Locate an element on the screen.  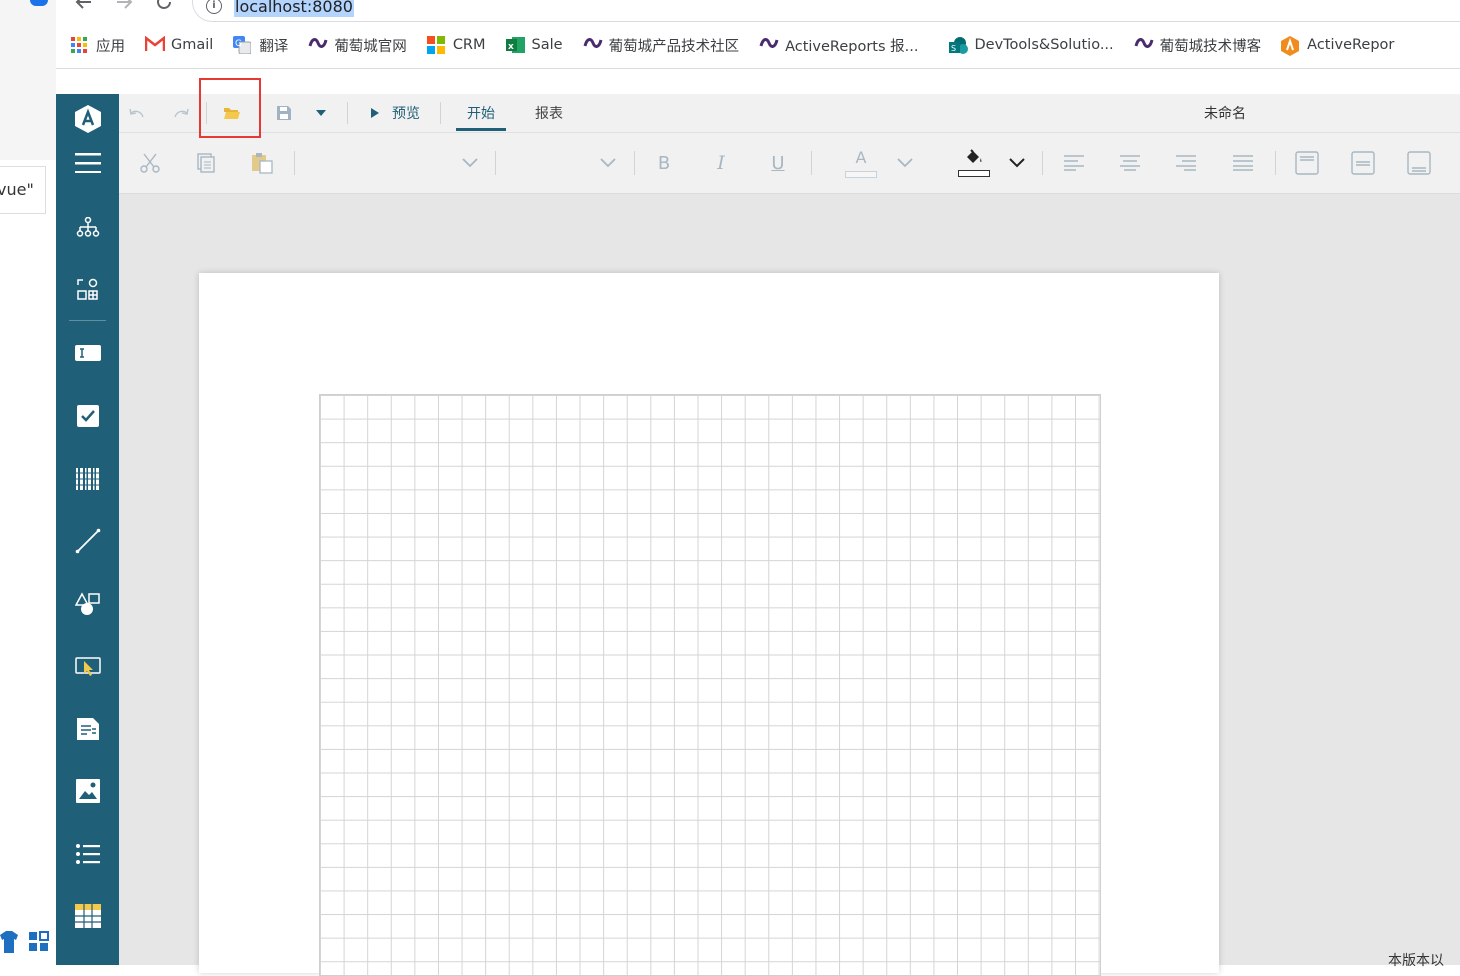
list-icon is located at coordinates (87, 854).